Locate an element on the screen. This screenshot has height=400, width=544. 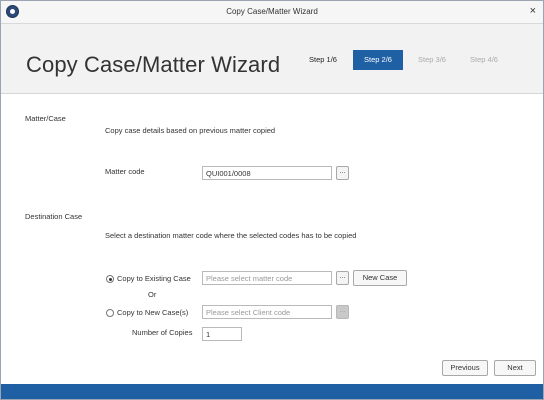
or-label: Or is located at coordinates (152, 294).